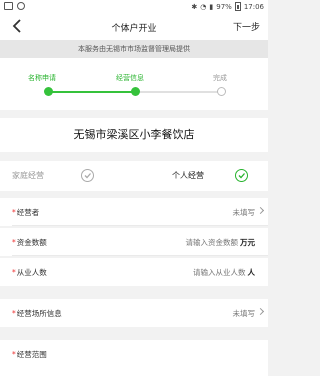 The image size is (320, 376). What do you see at coordinates (134, 272) in the screenshot?
I see `employees-row: *从业人数 请输入从业人数人` at bounding box center [134, 272].